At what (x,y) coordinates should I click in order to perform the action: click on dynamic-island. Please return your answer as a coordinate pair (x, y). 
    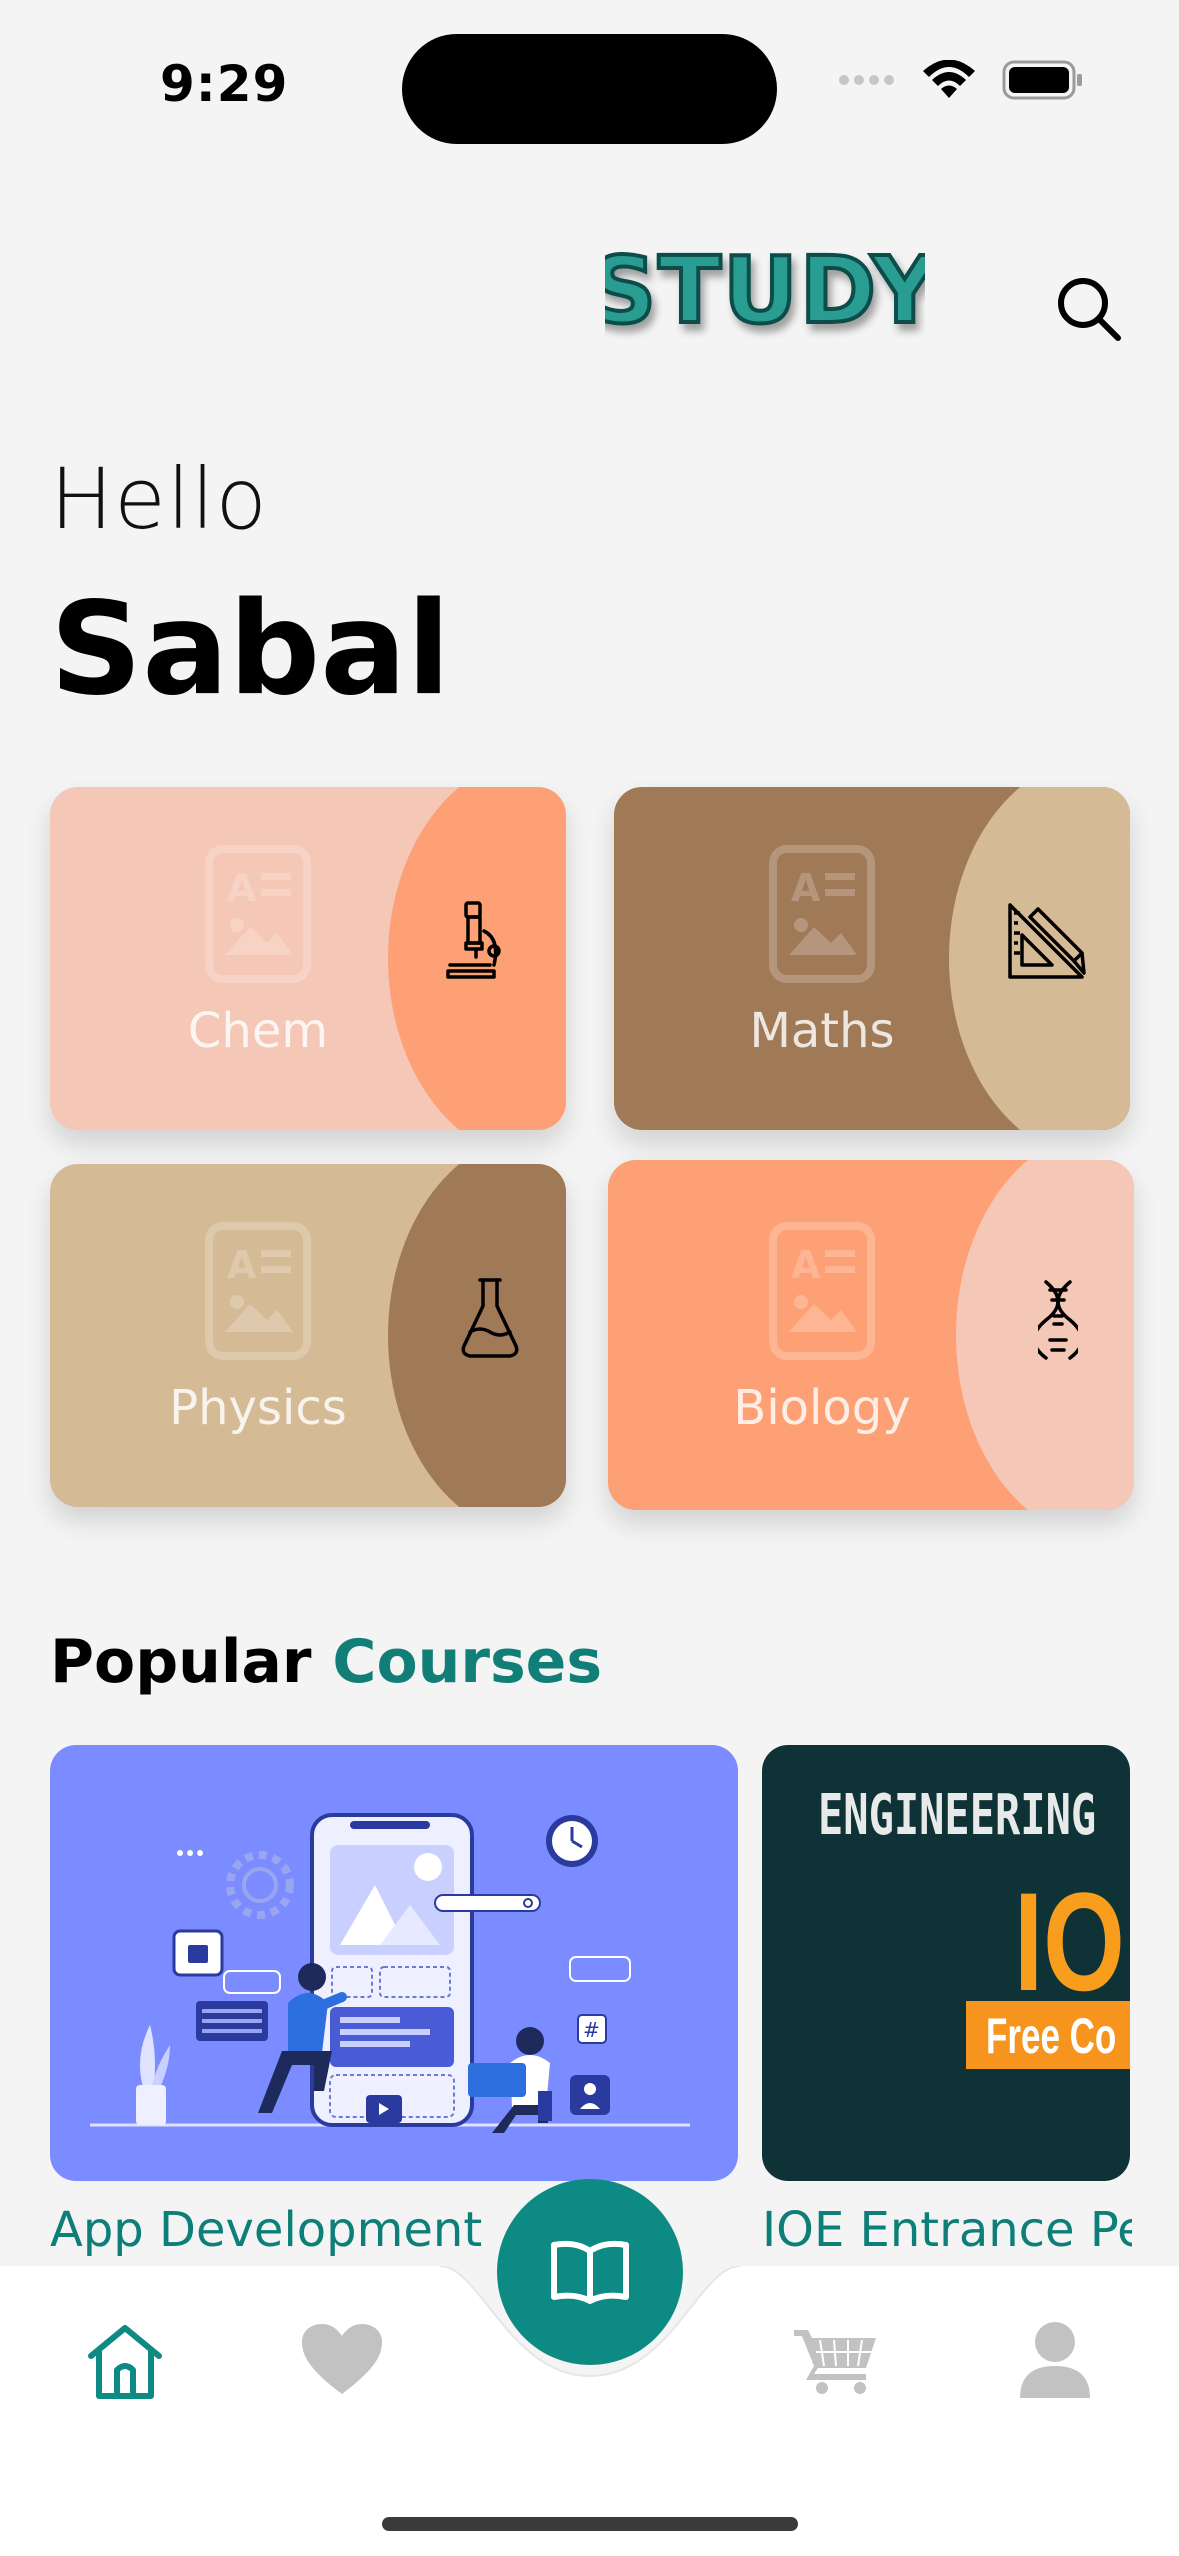
    Looking at the image, I should click on (589, 89).